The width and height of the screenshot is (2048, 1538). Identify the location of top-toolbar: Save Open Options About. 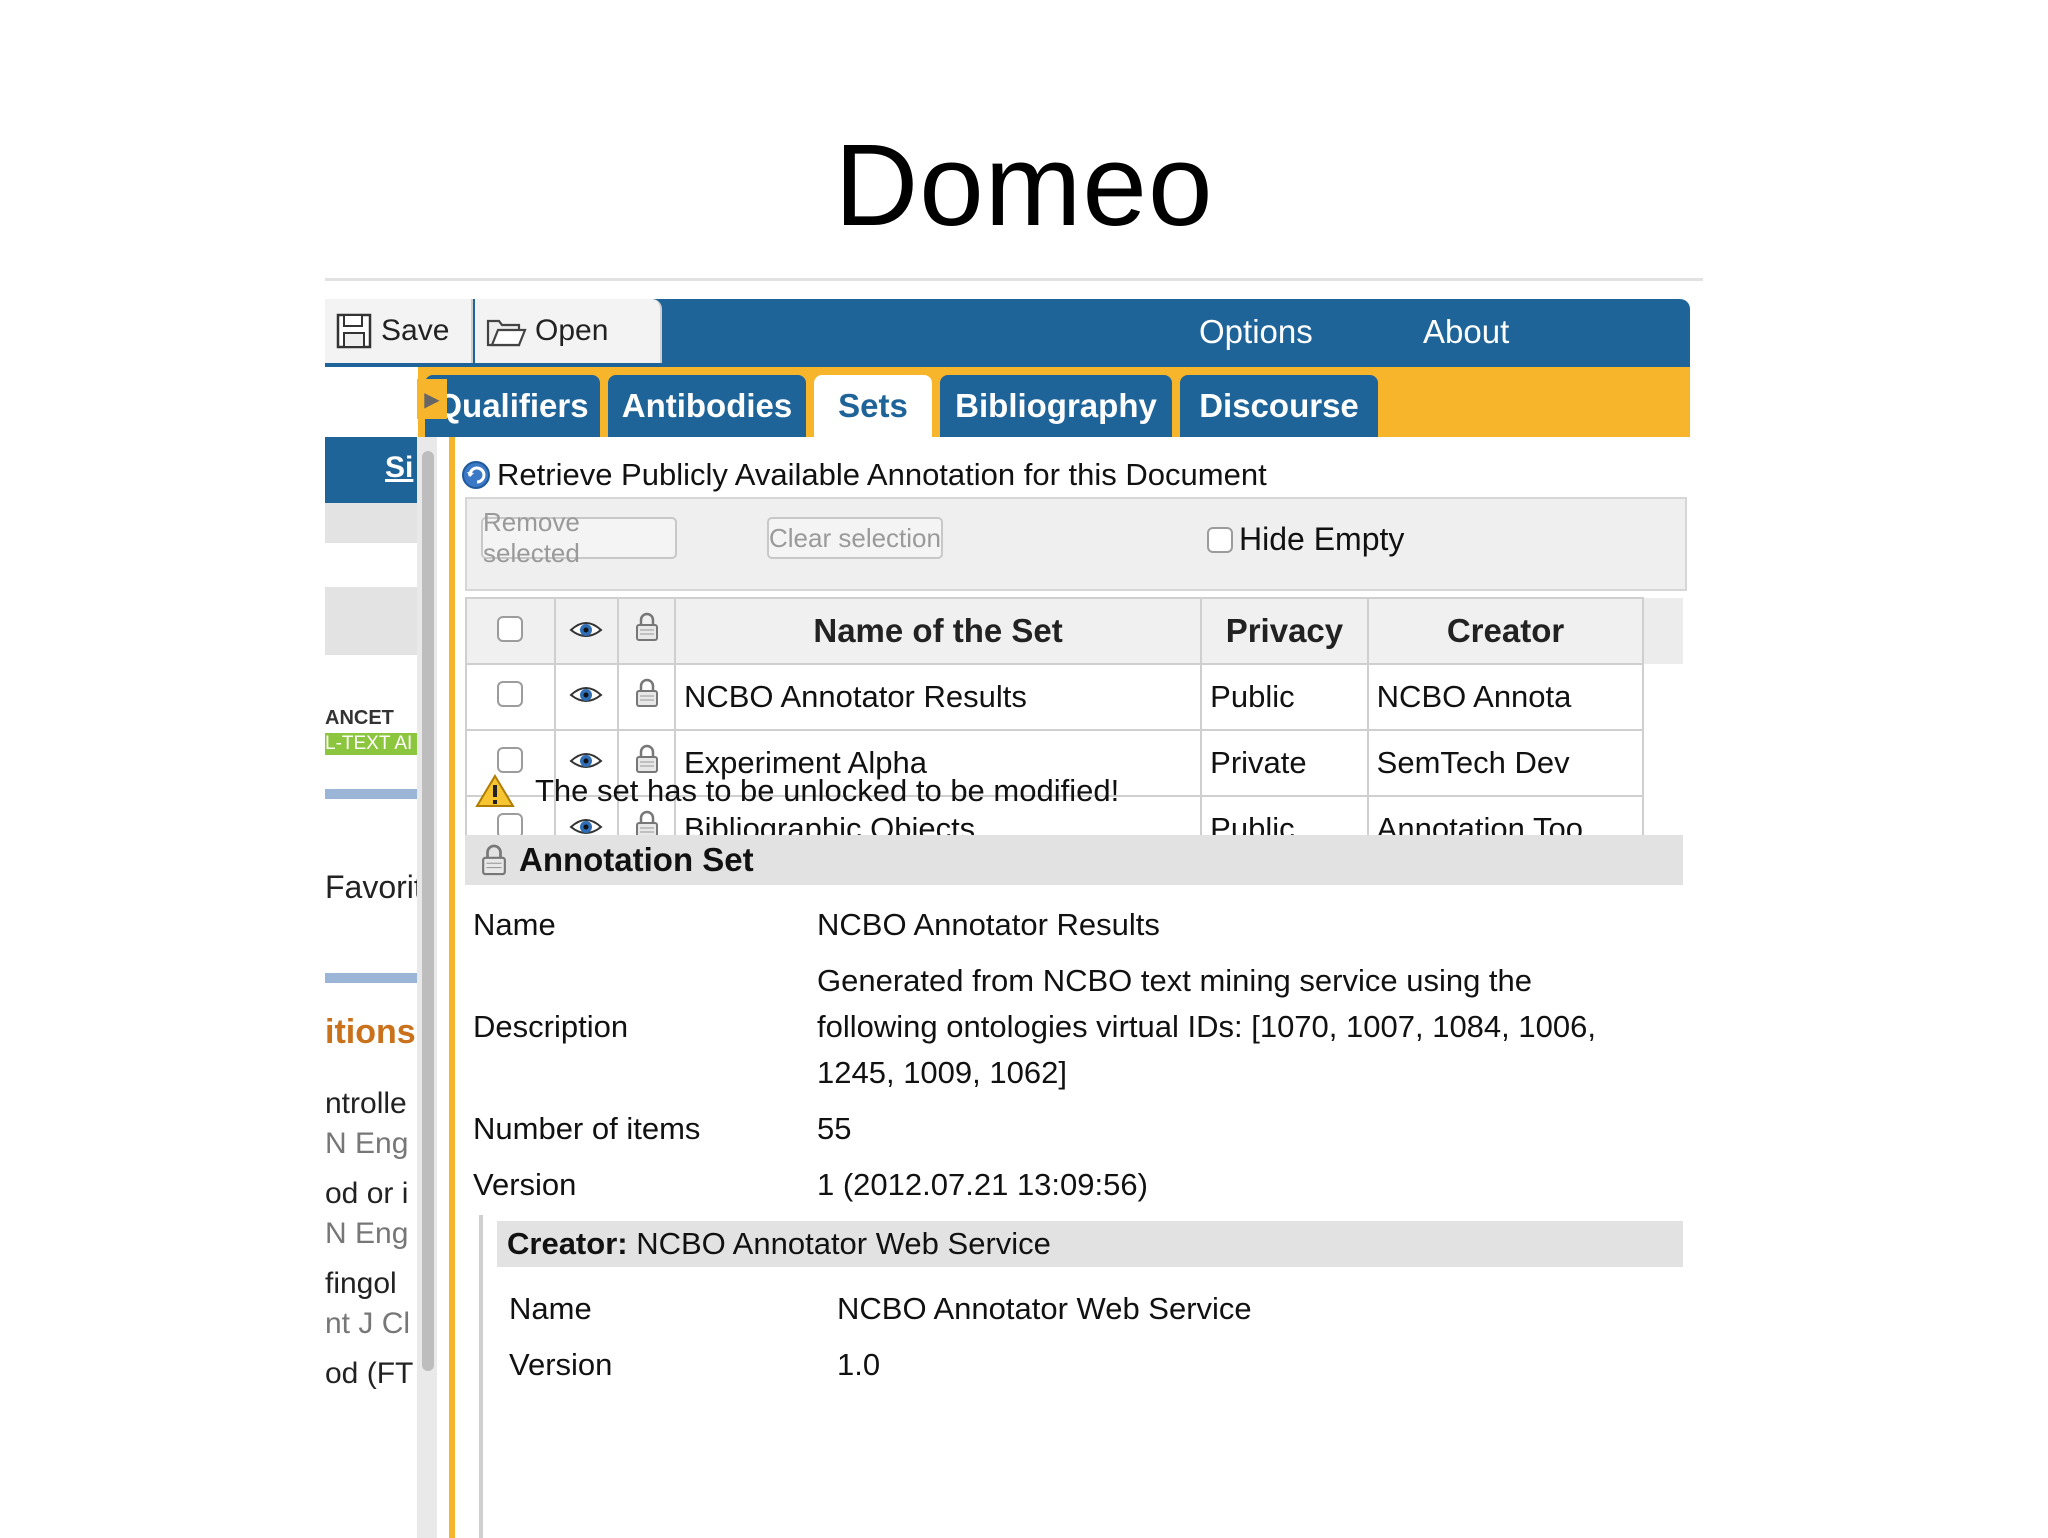
(1007, 333).